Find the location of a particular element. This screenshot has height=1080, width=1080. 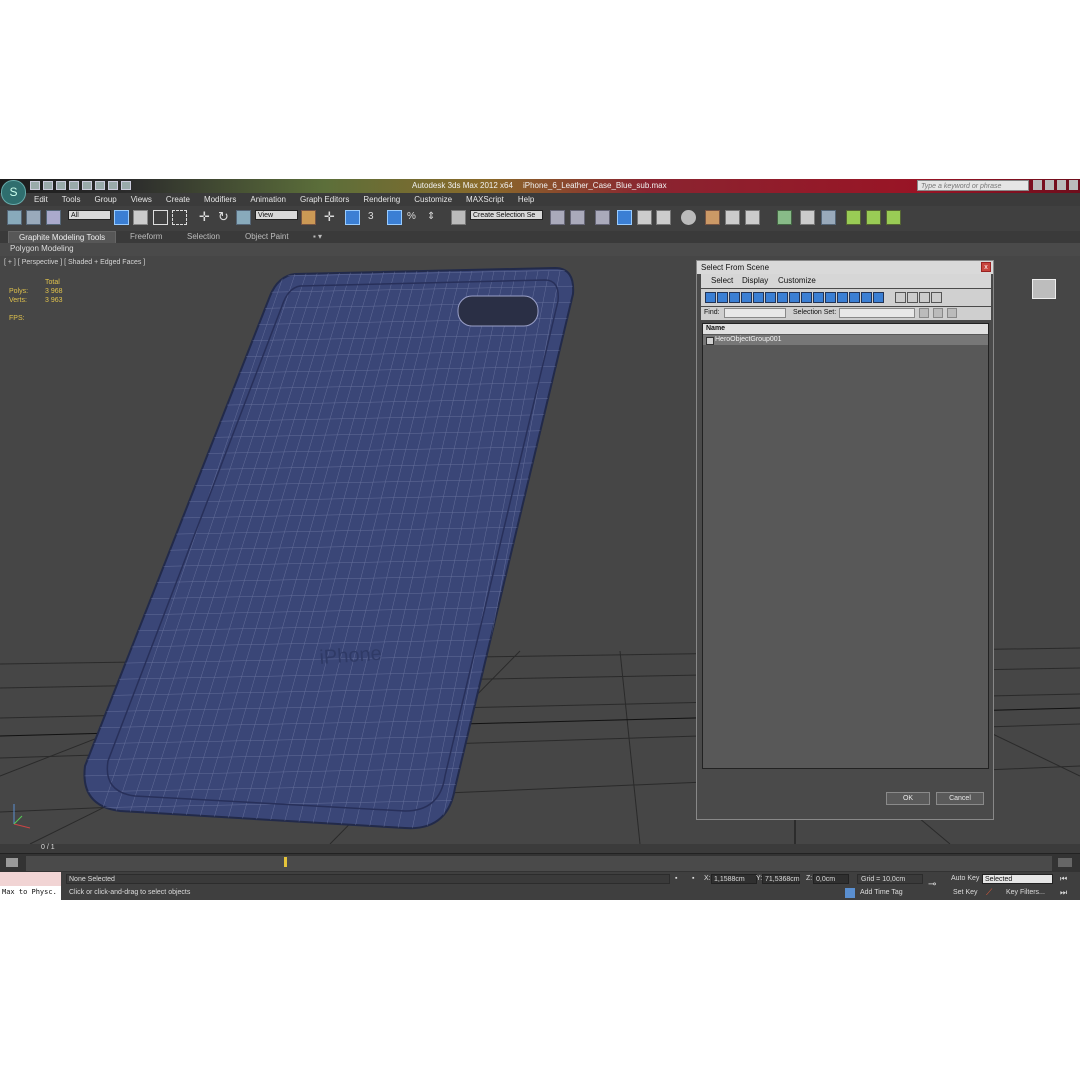

time-marker is located at coordinates (285, 862).